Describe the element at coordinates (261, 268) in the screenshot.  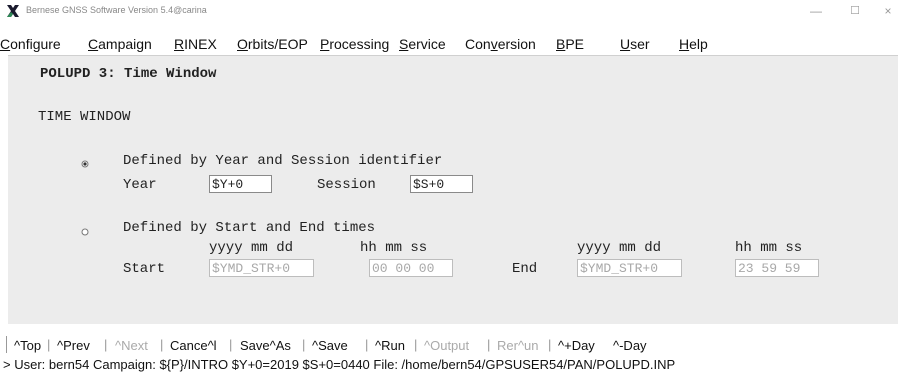
I see `start-date-input: $YMD_STR+0` at that location.